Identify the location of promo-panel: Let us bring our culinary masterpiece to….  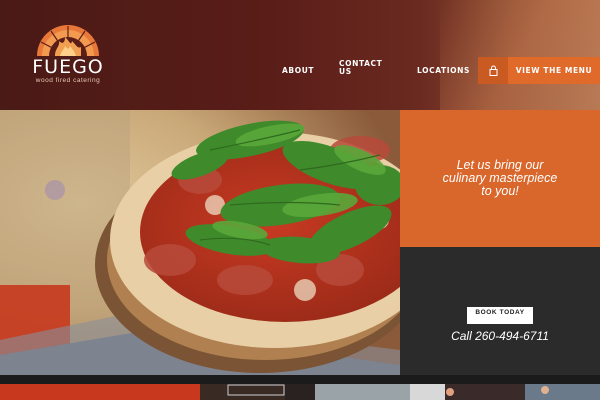
(500, 178).